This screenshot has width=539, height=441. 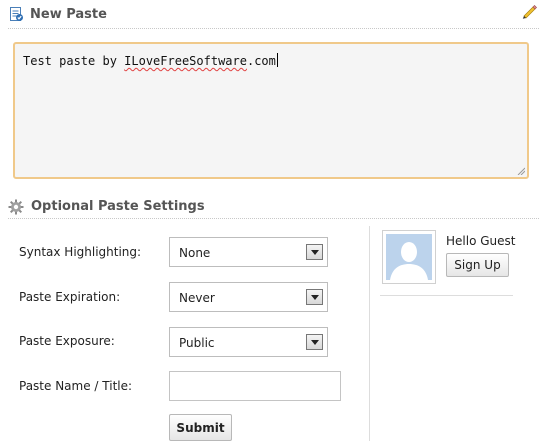 What do you see at coordinates (197, 343) in the screenshot?
I see `exposure-value: Public` at bounding box center [197, 343].